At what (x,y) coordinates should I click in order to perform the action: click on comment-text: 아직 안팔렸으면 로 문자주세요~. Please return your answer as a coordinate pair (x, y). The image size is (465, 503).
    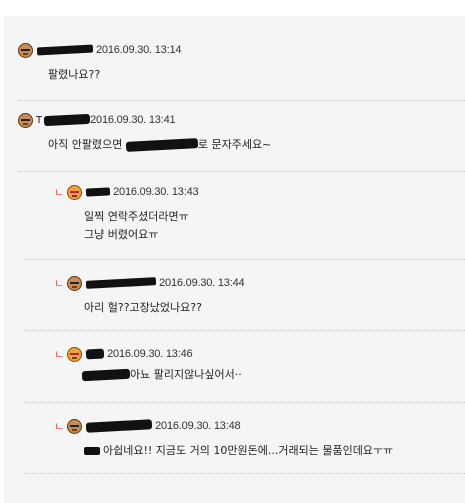
    Looking at the image, I should click on (160, 145).